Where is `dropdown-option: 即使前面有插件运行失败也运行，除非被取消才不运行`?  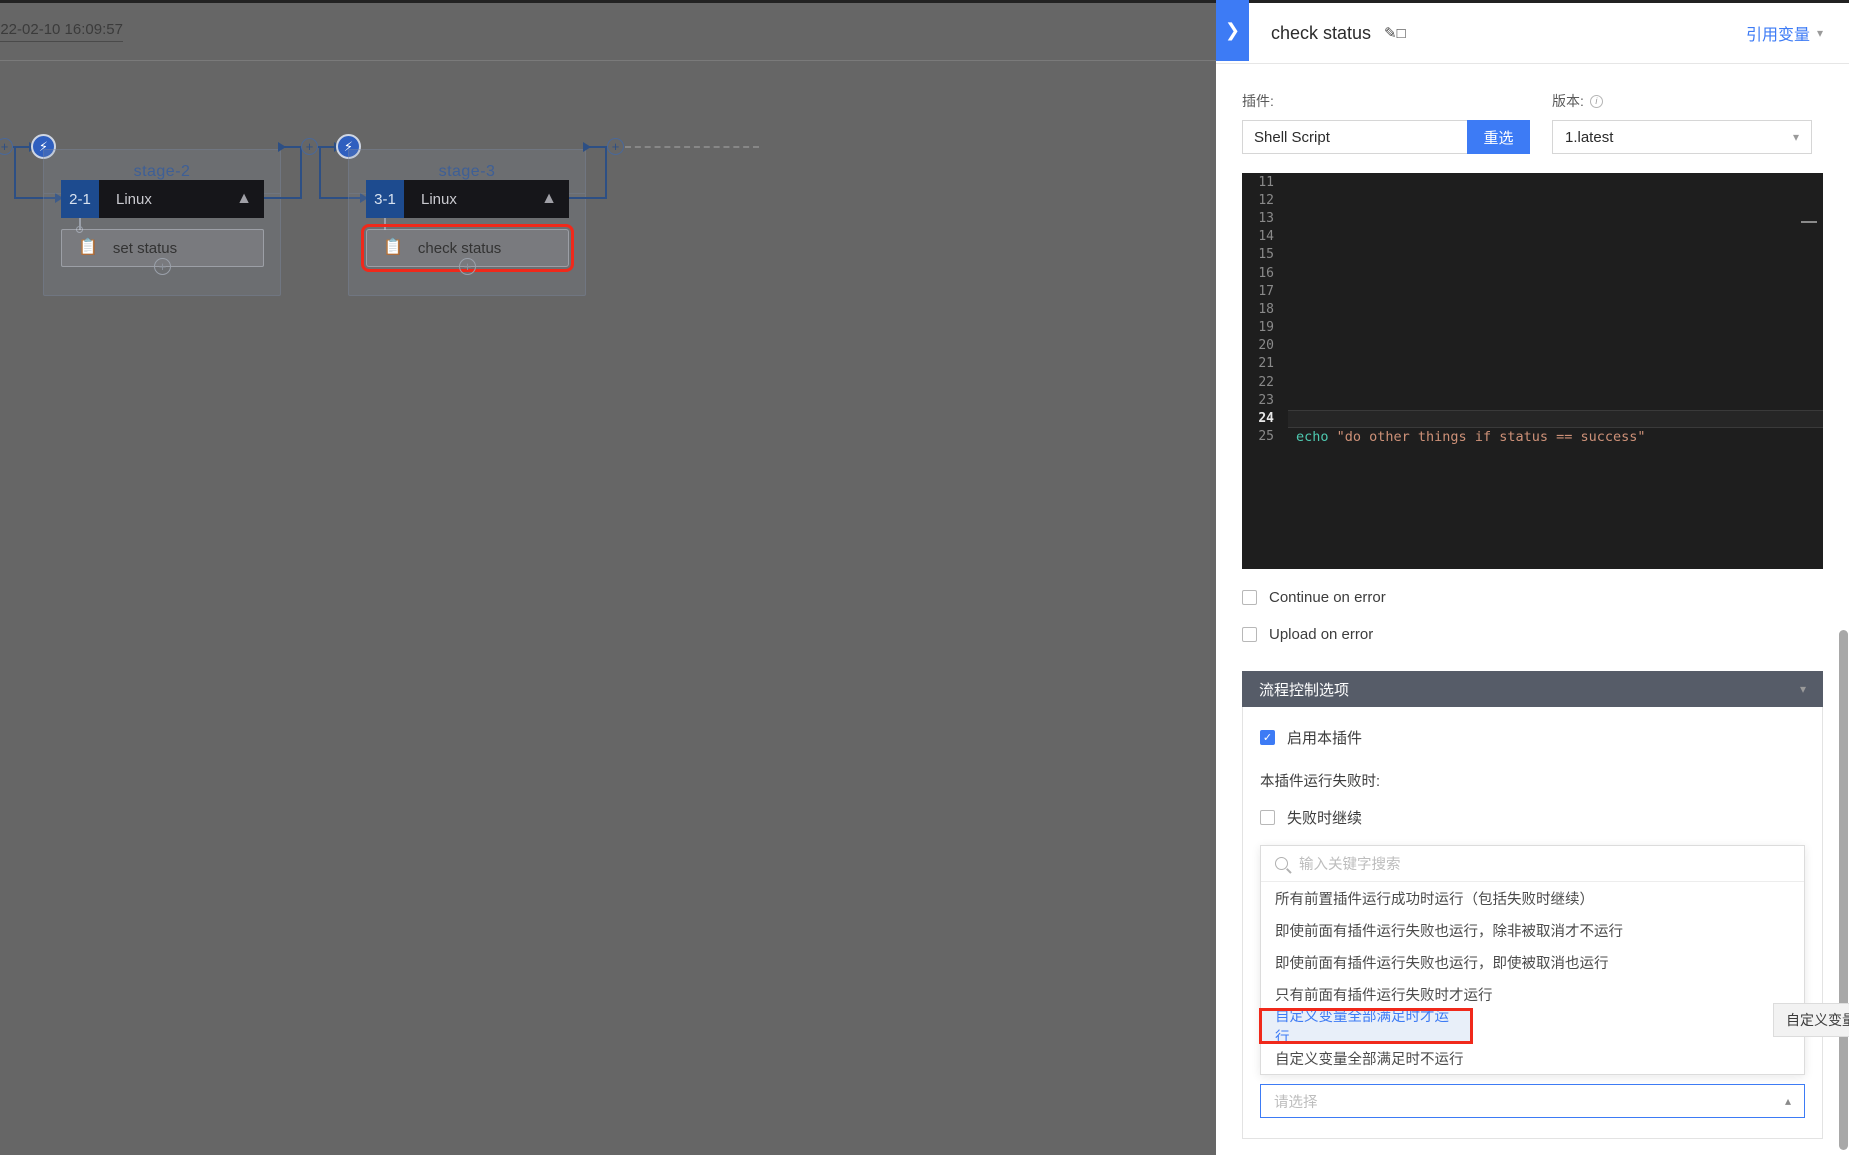 dropdown-option: 即使前面有插件运行失败也运行，除非被取消才不运行 is located at coordinates (1532, 930).